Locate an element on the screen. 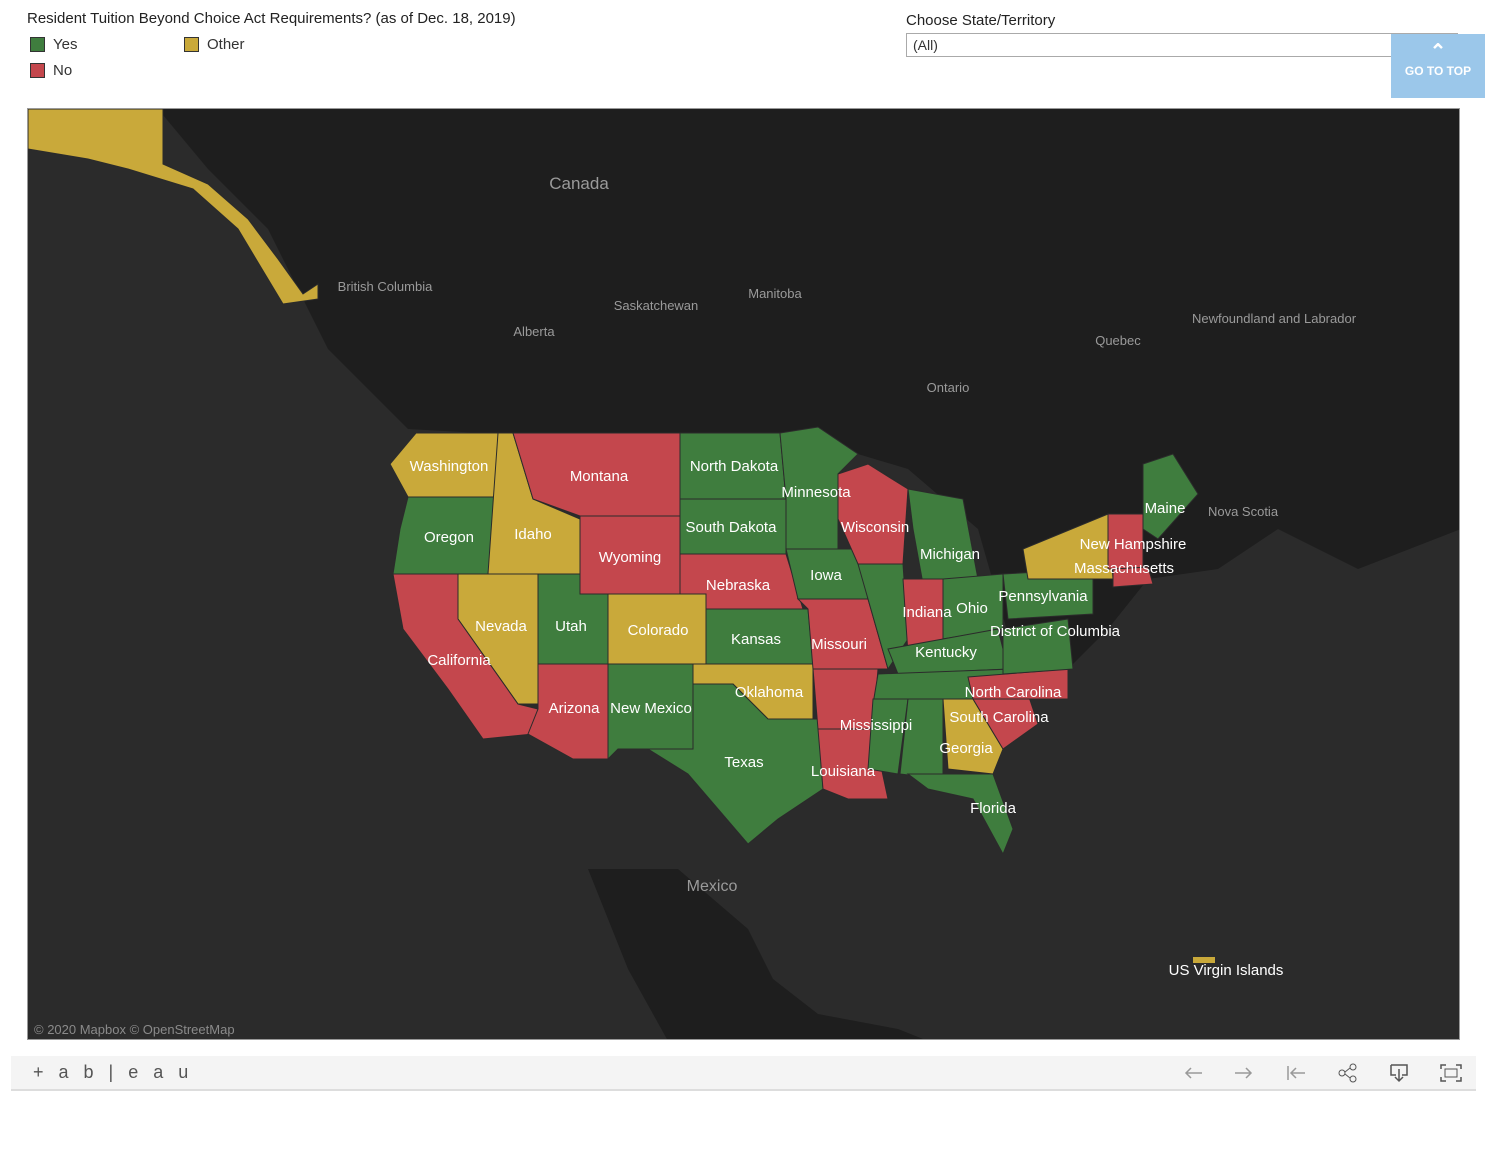 The width and height of the screenshot is (1499, 1161). state-label: North Dakota is located at coordinates (734, 466).